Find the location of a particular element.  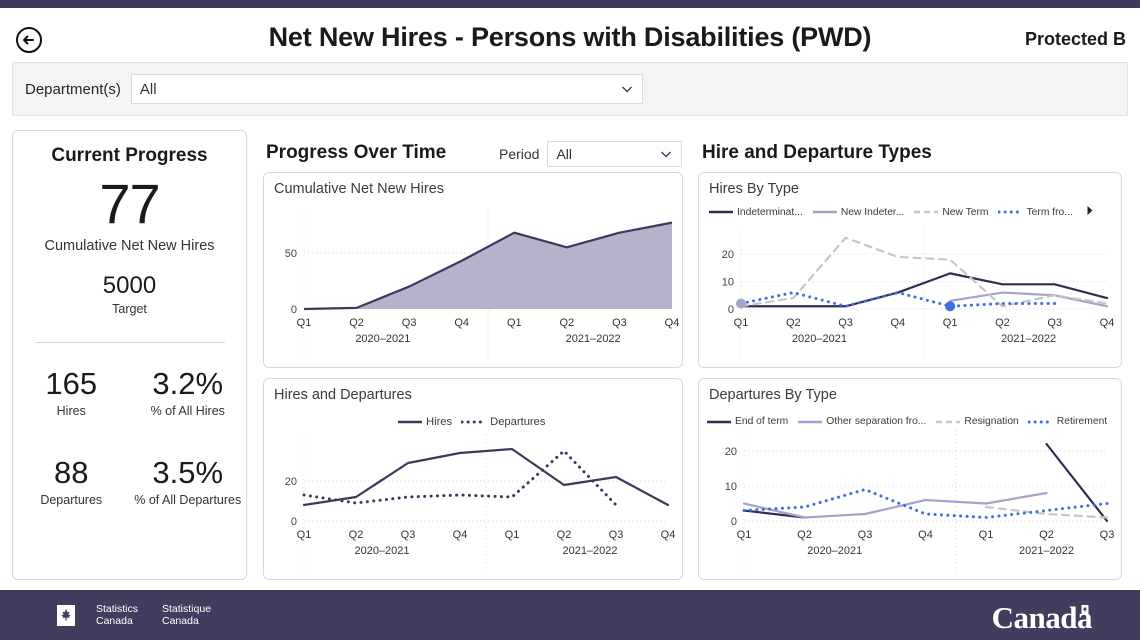

canada-wordmark-flag-icon is located at coordinates (1085, 607).